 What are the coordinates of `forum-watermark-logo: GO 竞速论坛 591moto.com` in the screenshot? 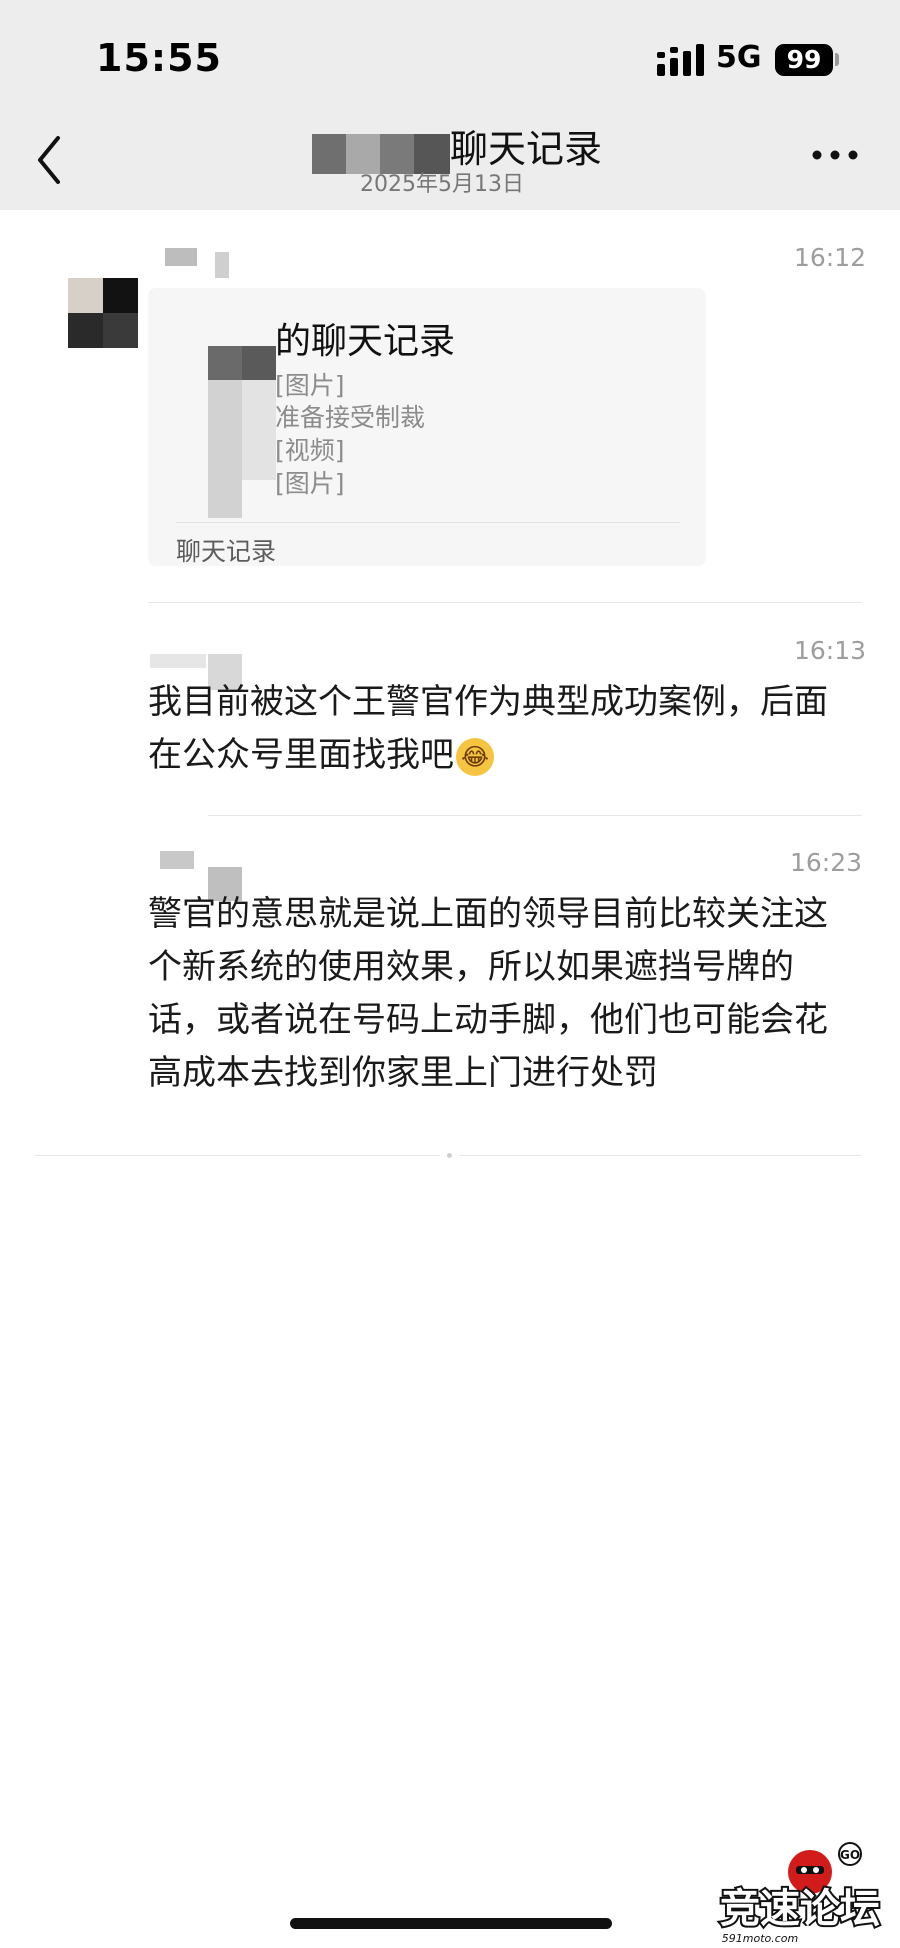 It's located at (800, 1893).